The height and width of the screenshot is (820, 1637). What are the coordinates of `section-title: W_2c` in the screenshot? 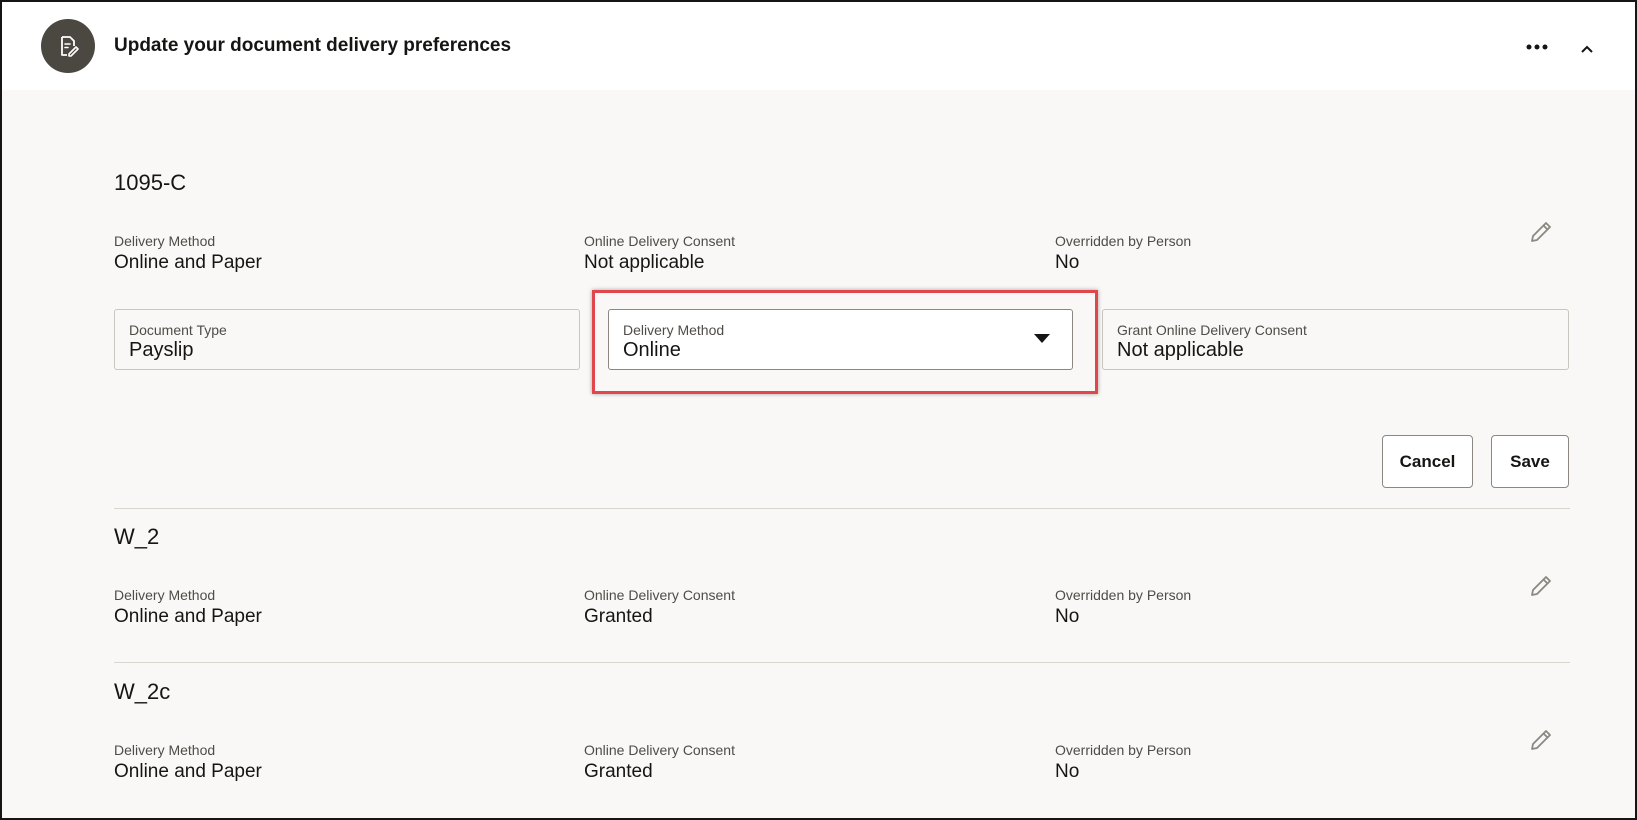 It's located at (142, 691).